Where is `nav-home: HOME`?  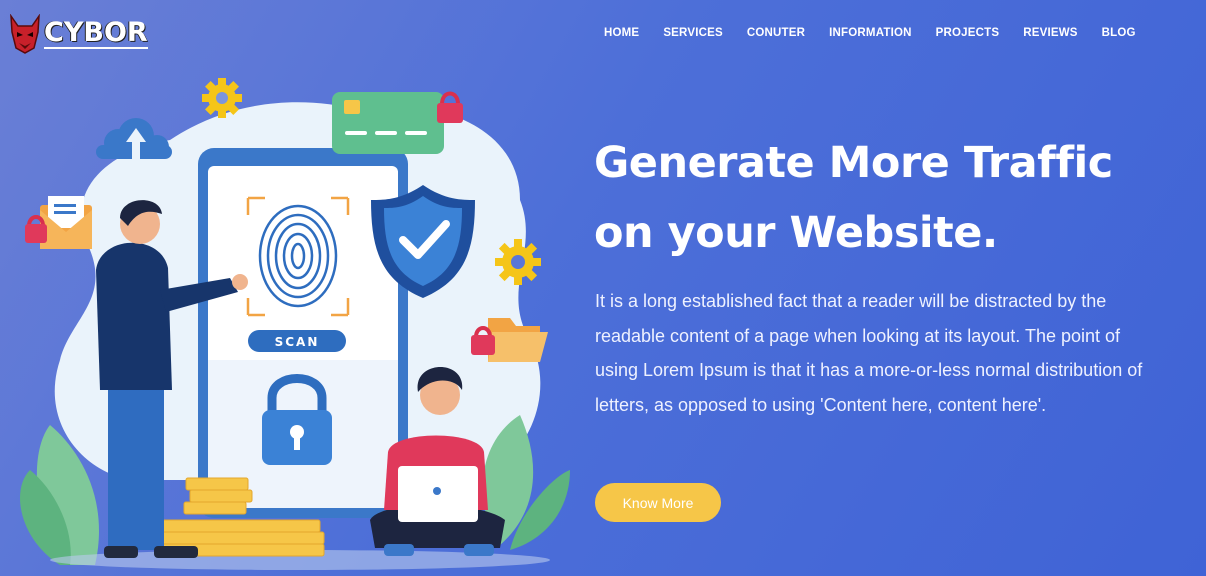 nav-home: HOME is located at coordinates (621, 33).